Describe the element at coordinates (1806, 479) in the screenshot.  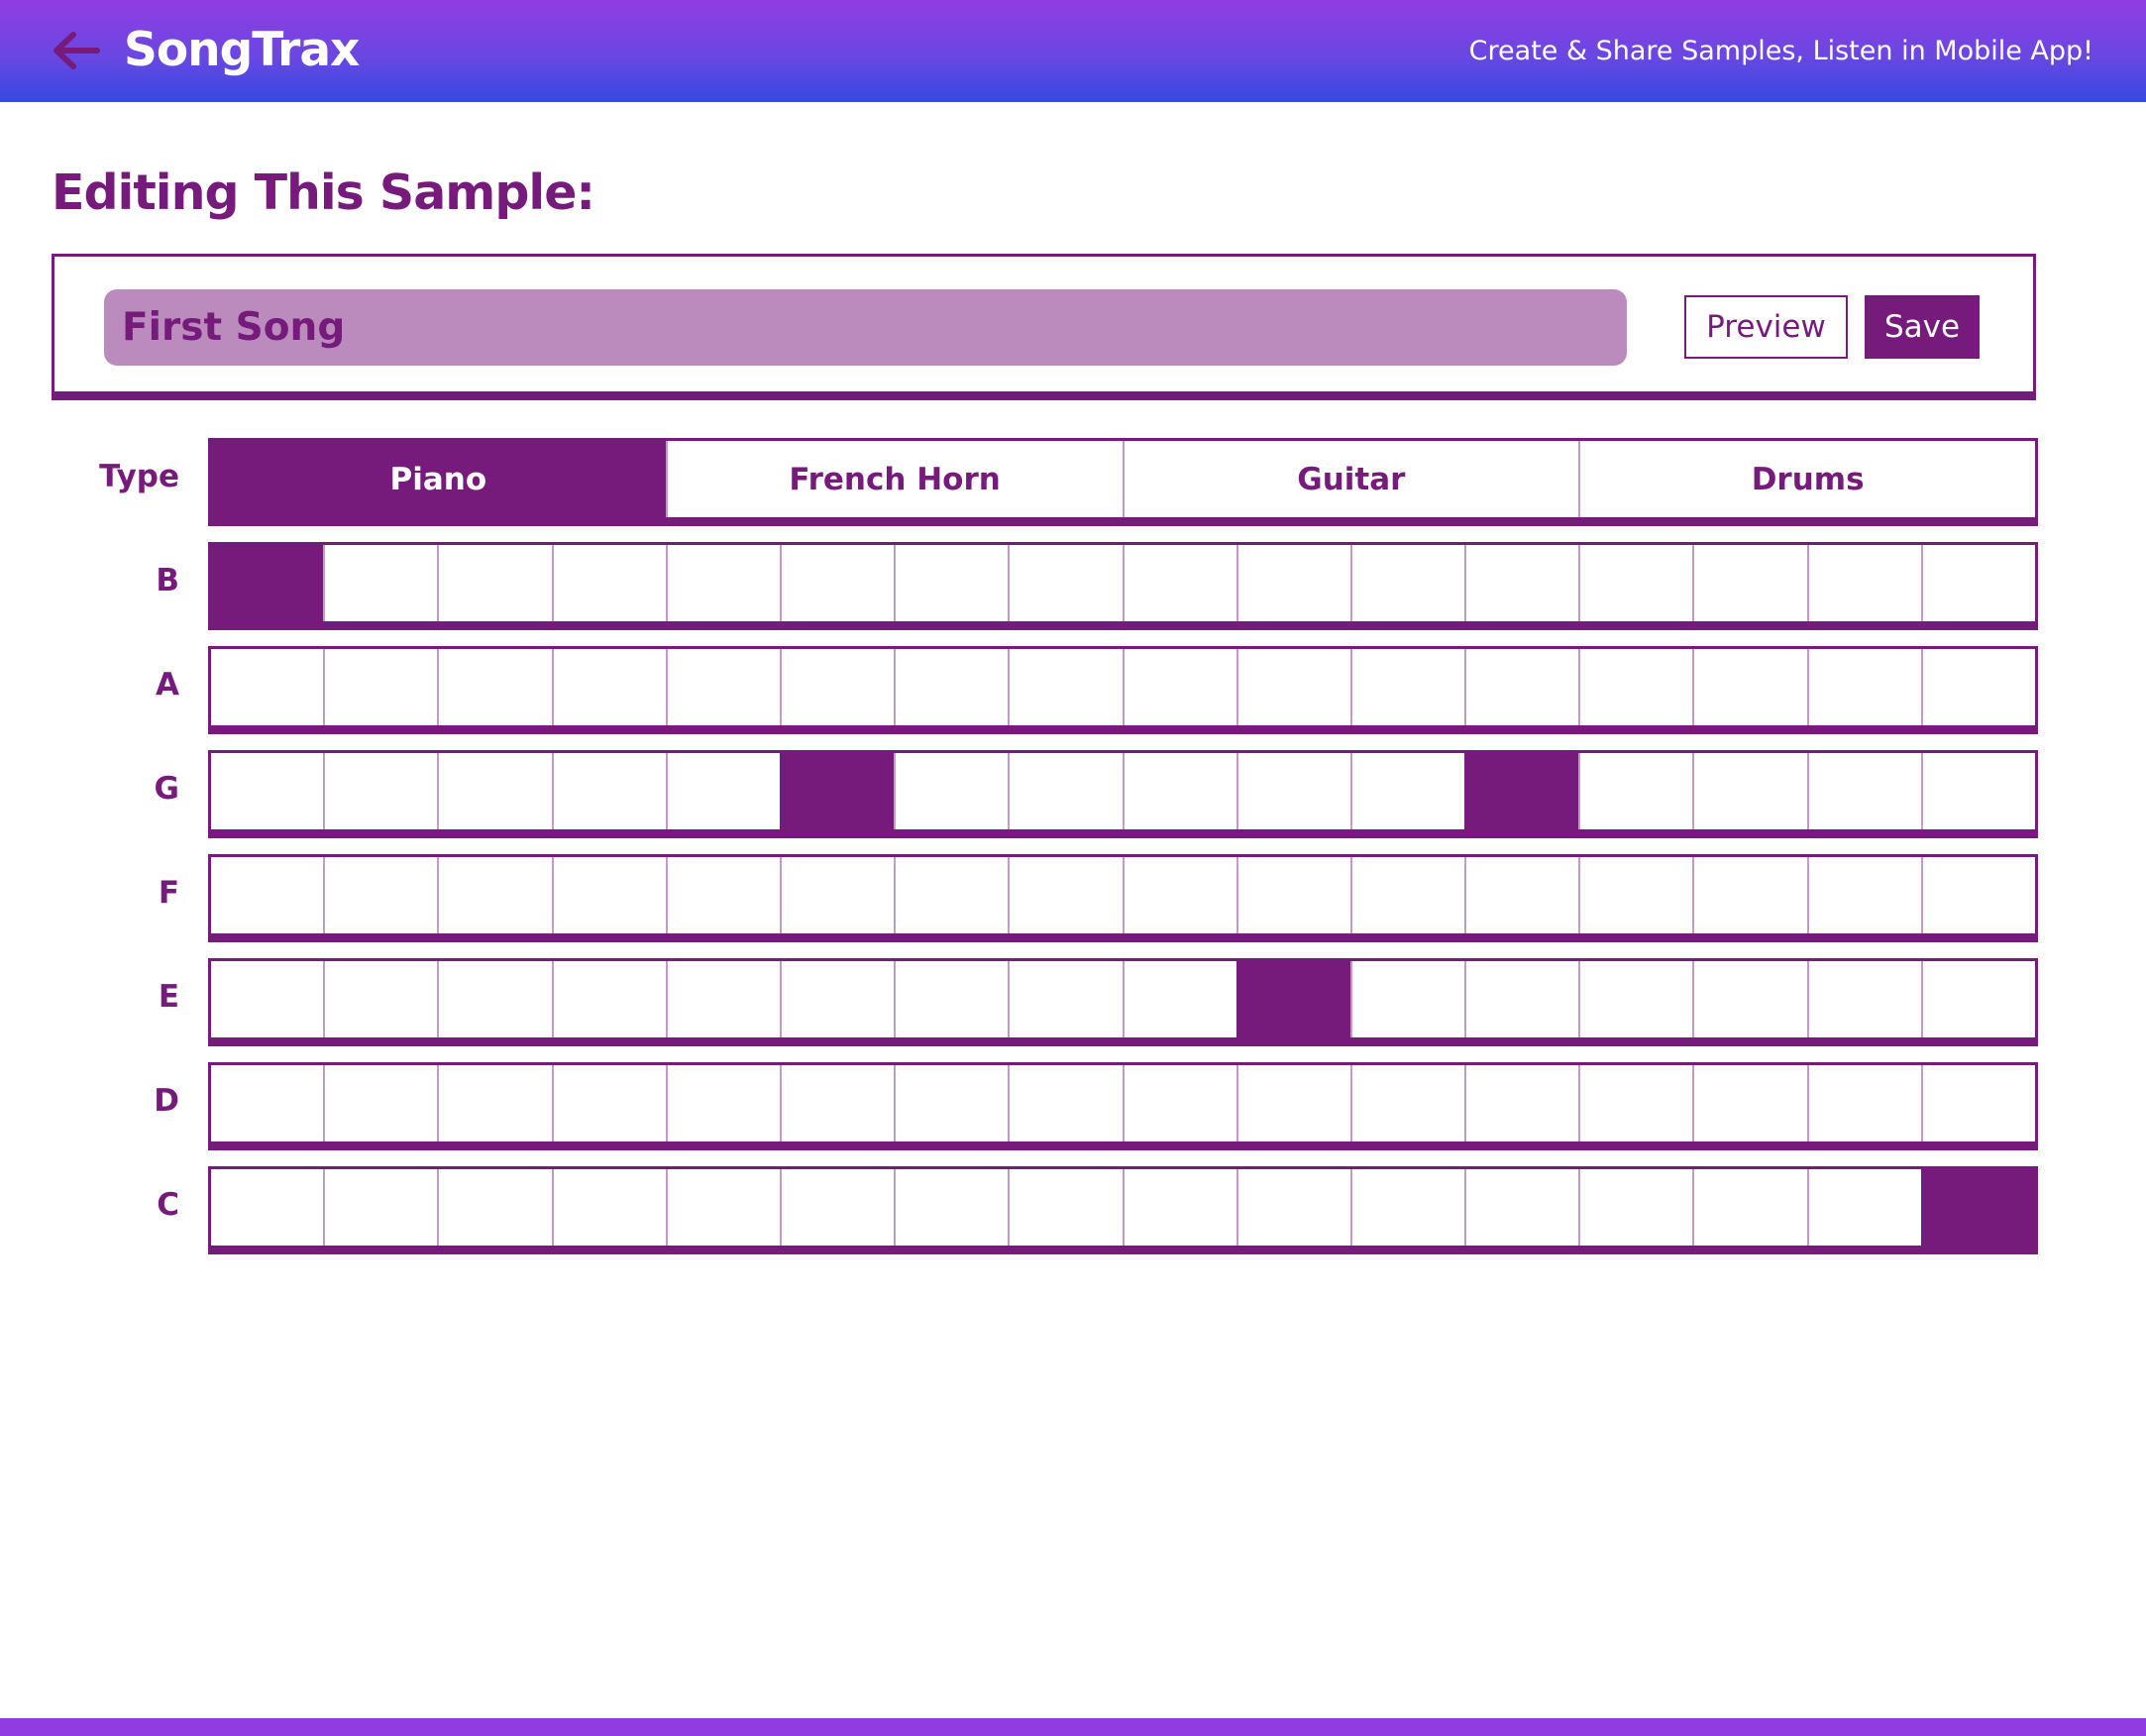
I see `type-option-drums: Drums` at that location.